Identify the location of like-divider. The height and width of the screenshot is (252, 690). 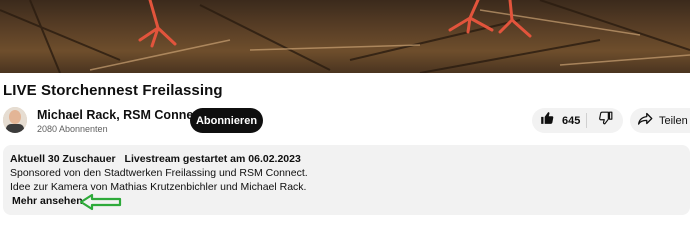
(586, 120).